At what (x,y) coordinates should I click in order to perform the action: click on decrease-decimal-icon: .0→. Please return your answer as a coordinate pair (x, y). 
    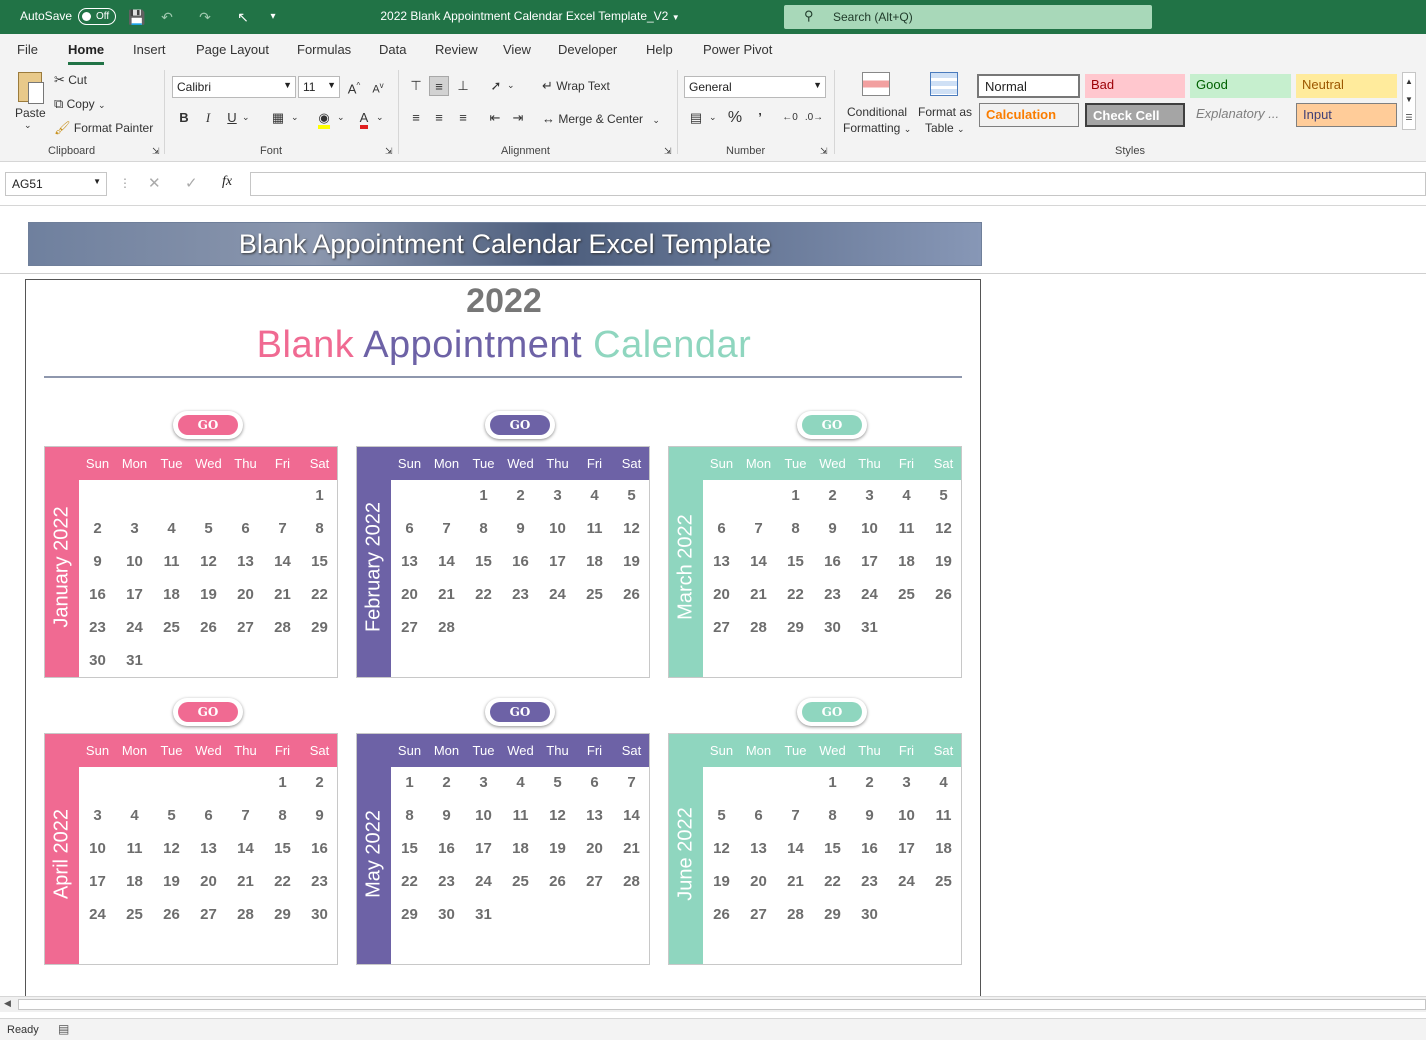
    Looking at the image, I should click on (814, 118).